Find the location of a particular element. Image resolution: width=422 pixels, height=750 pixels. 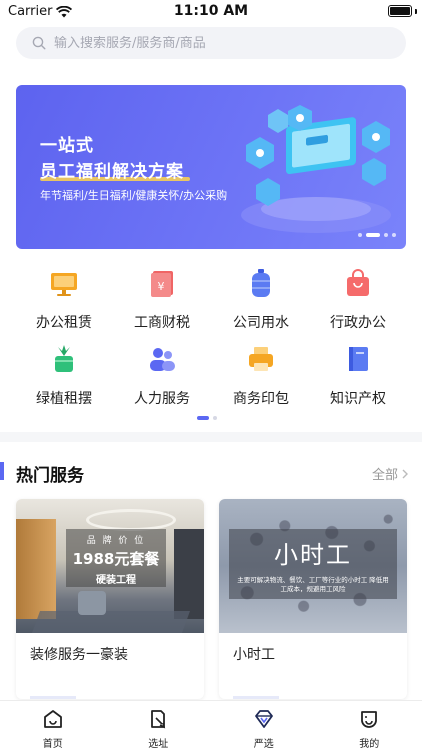

battery-tip is located at coordinates (416, 11).